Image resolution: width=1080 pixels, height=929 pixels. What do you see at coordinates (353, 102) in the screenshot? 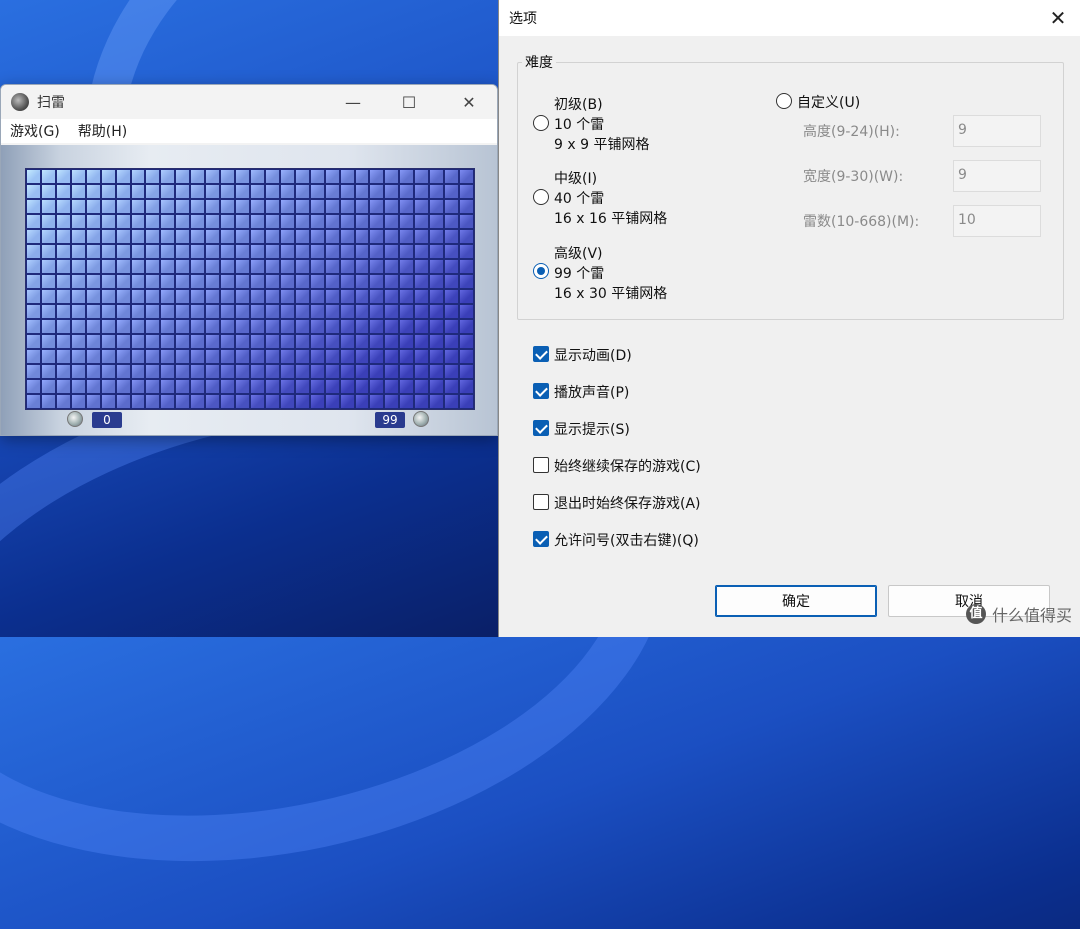
I see `minimize-button: —` at bounding box center [353, 102].